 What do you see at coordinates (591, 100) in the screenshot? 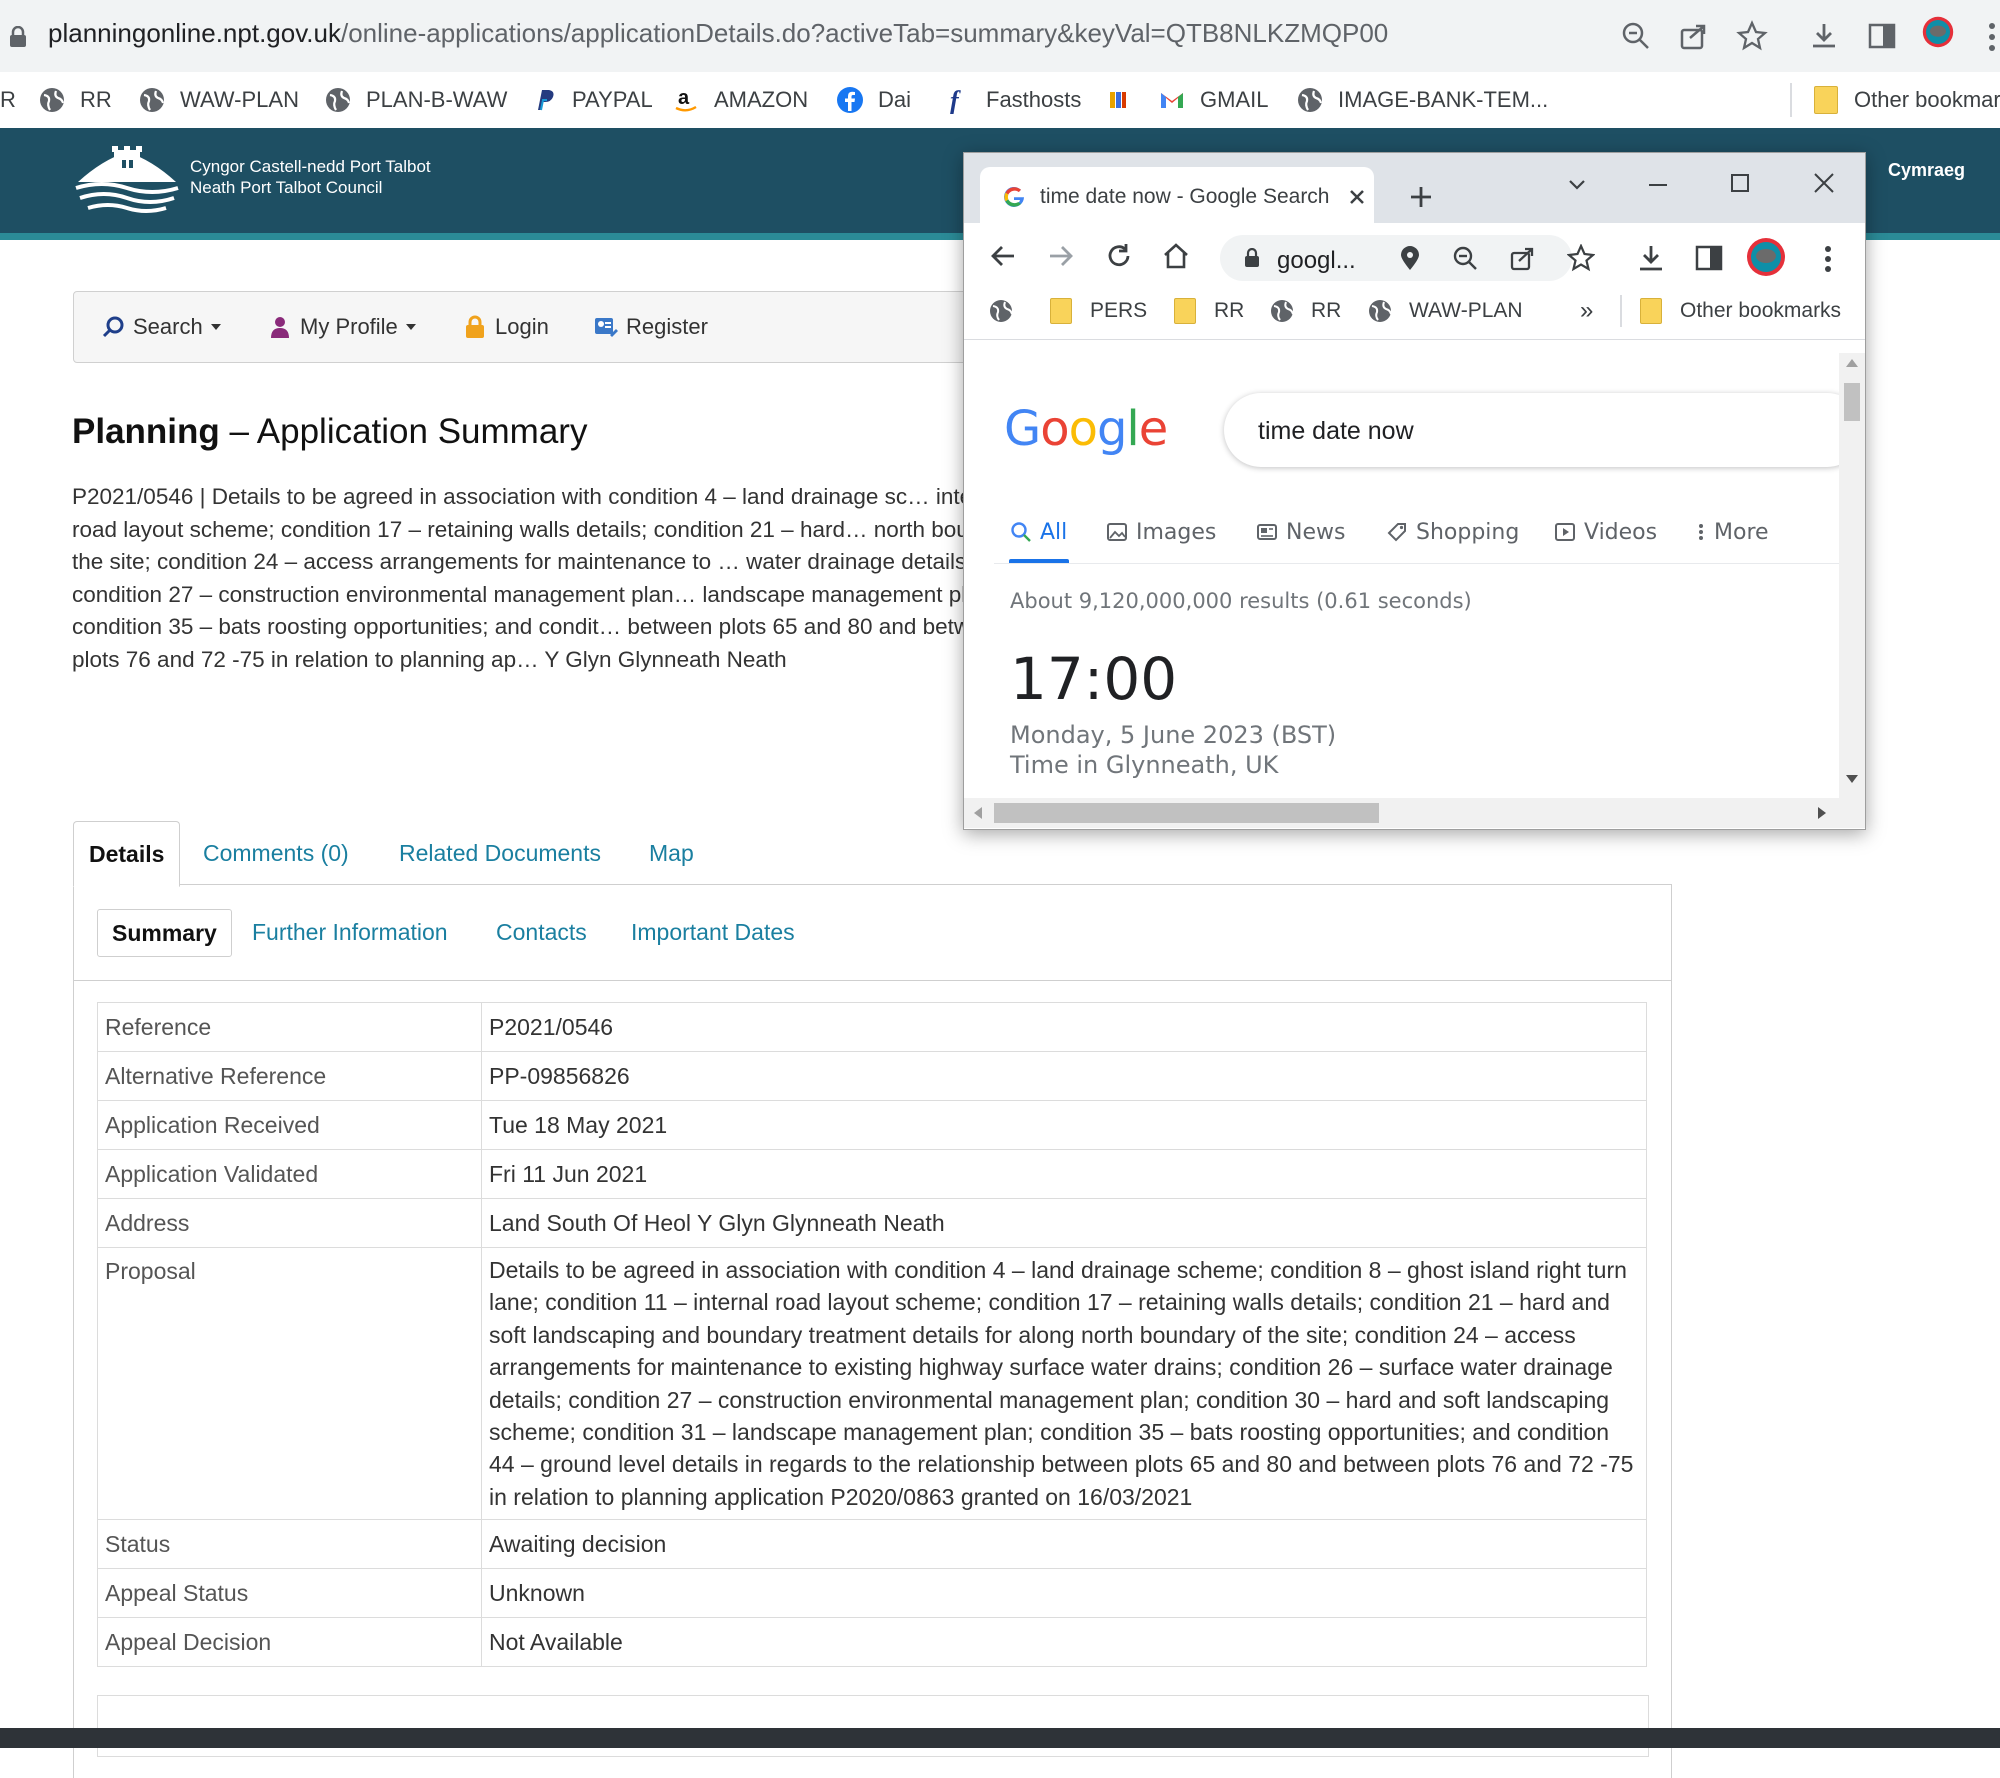
I see `bookmark-paypal: PAYPAL` at bounding box center [591, 100].